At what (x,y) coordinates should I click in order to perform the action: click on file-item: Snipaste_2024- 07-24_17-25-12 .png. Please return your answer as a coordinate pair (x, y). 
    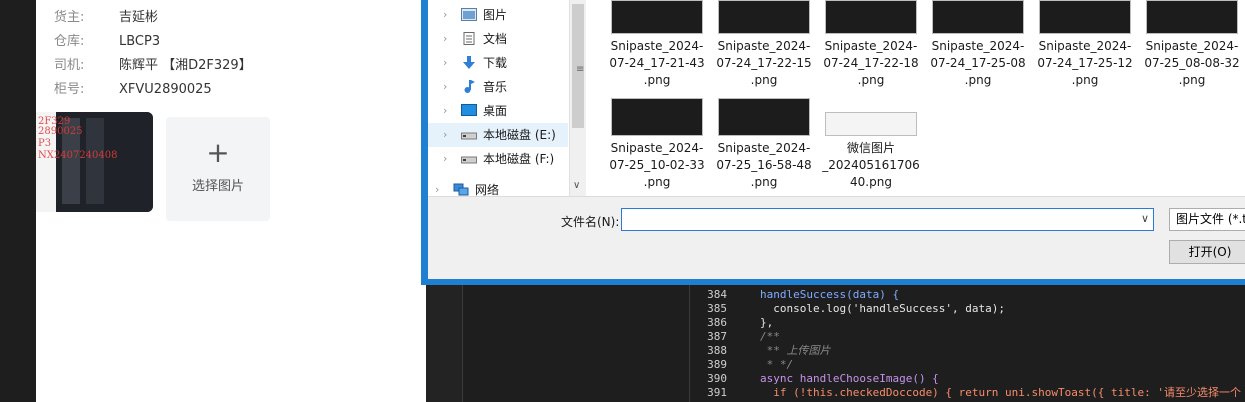
    Looking at the image, I should click on (1085, 44).